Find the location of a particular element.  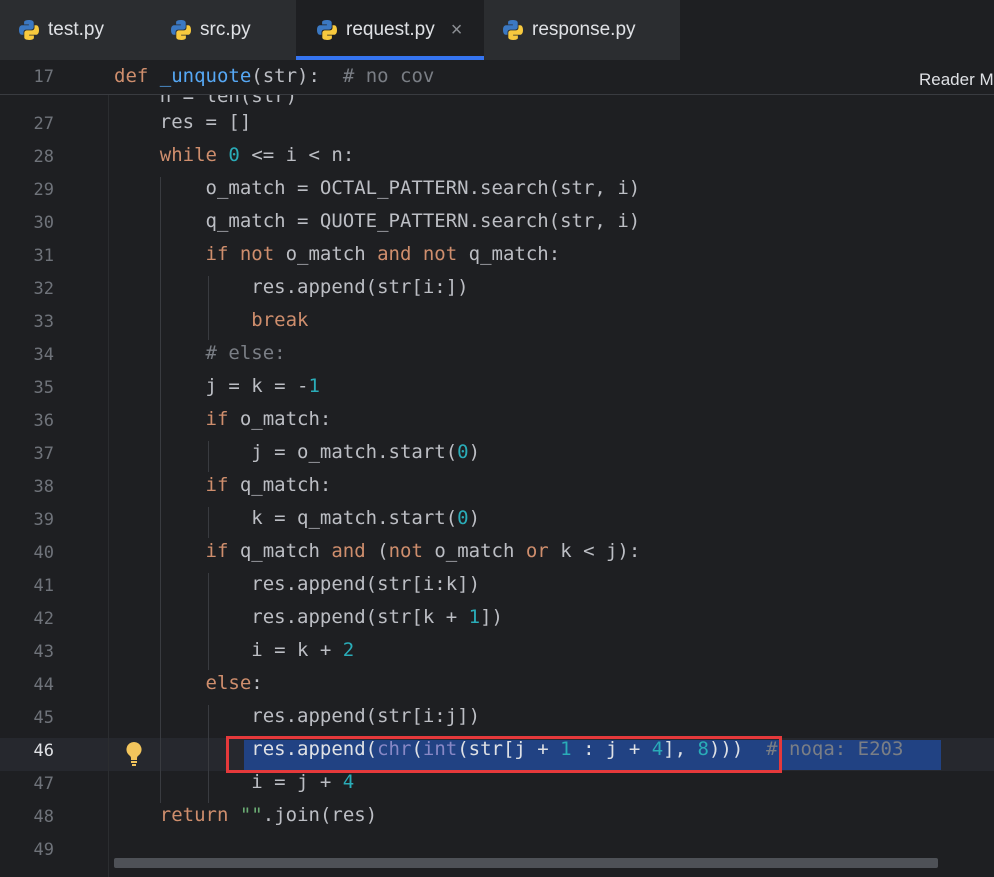

horizontal-scrollbar is located at coordinates (526, 863).